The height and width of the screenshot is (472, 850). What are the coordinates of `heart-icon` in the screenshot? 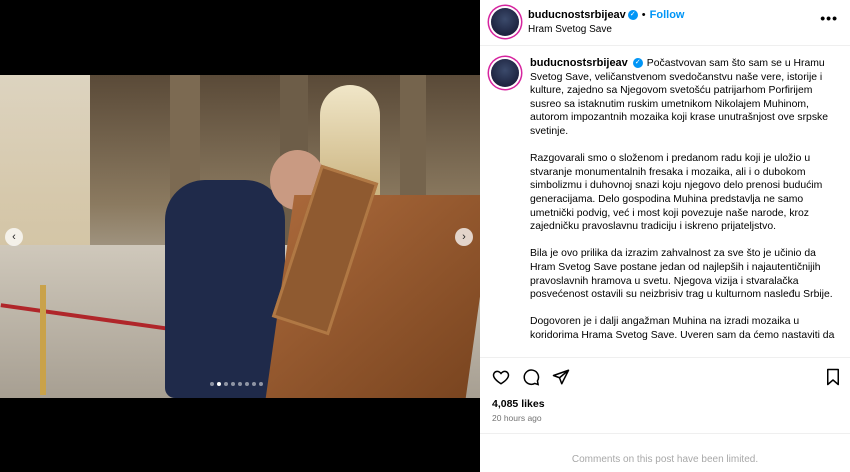 It's located at (501, 377).